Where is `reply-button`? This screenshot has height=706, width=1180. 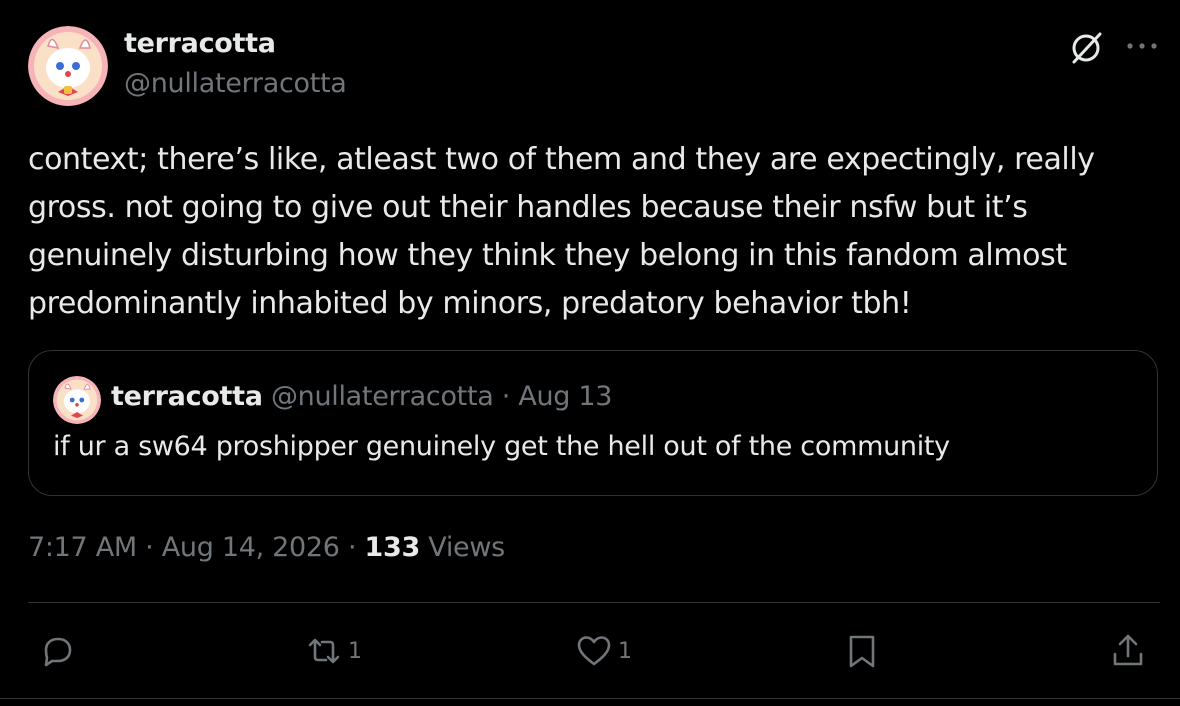
reply-button is located at coordinates (60, 651).